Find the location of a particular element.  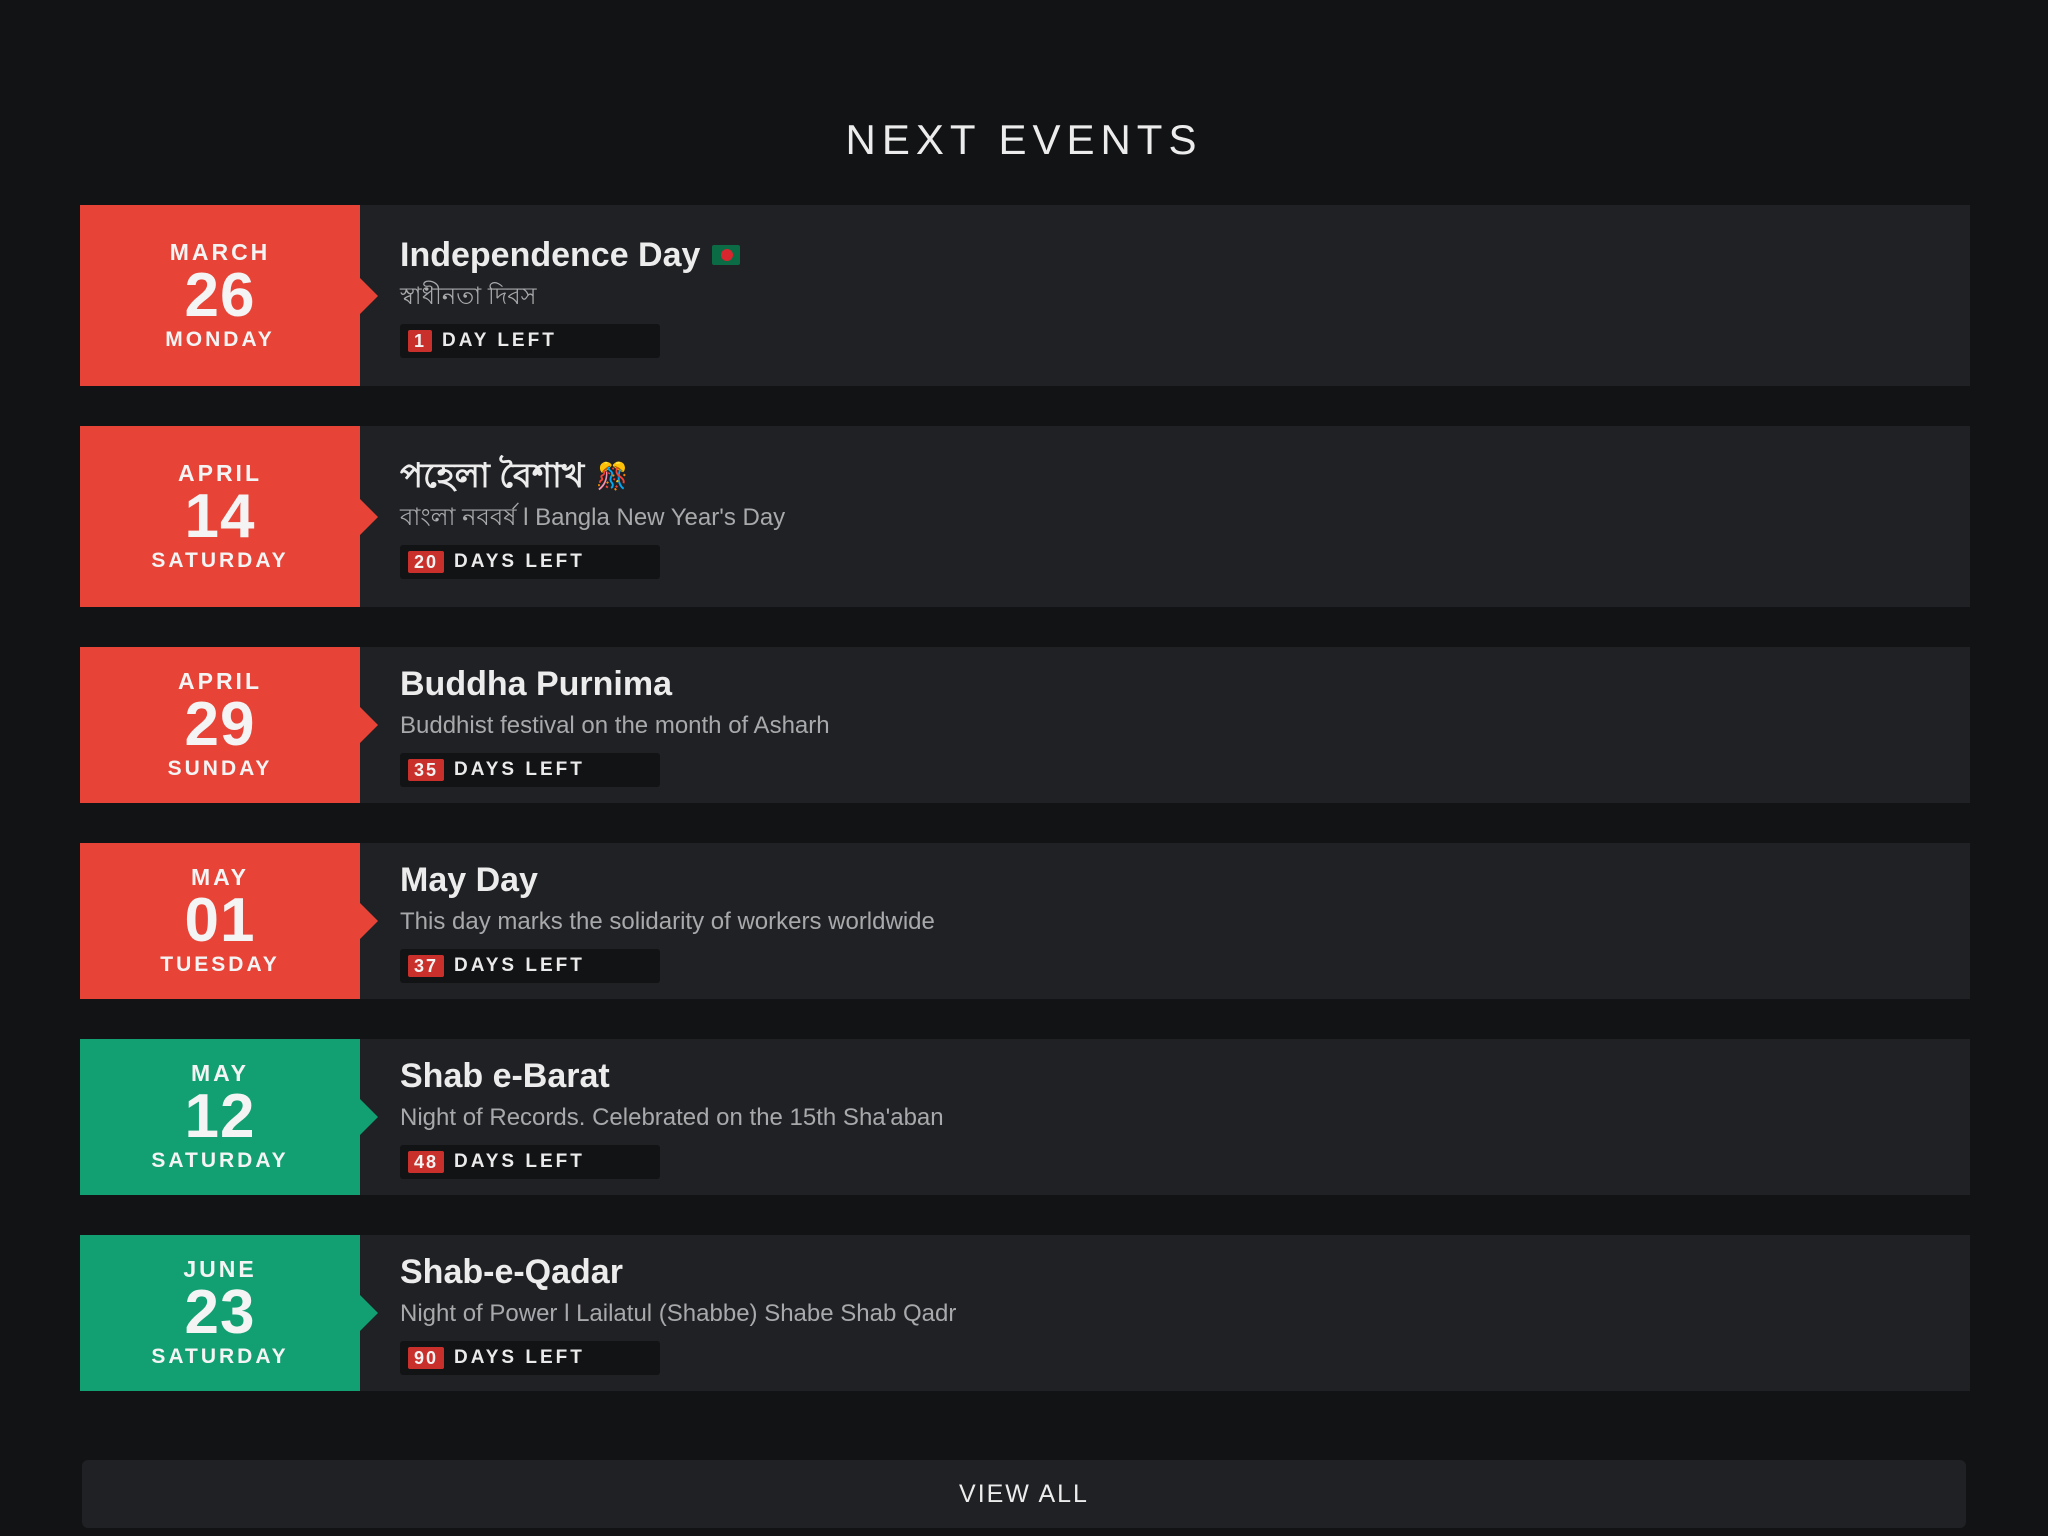

days-left-label: DAY LEFT is located at coordinates (499, 340).